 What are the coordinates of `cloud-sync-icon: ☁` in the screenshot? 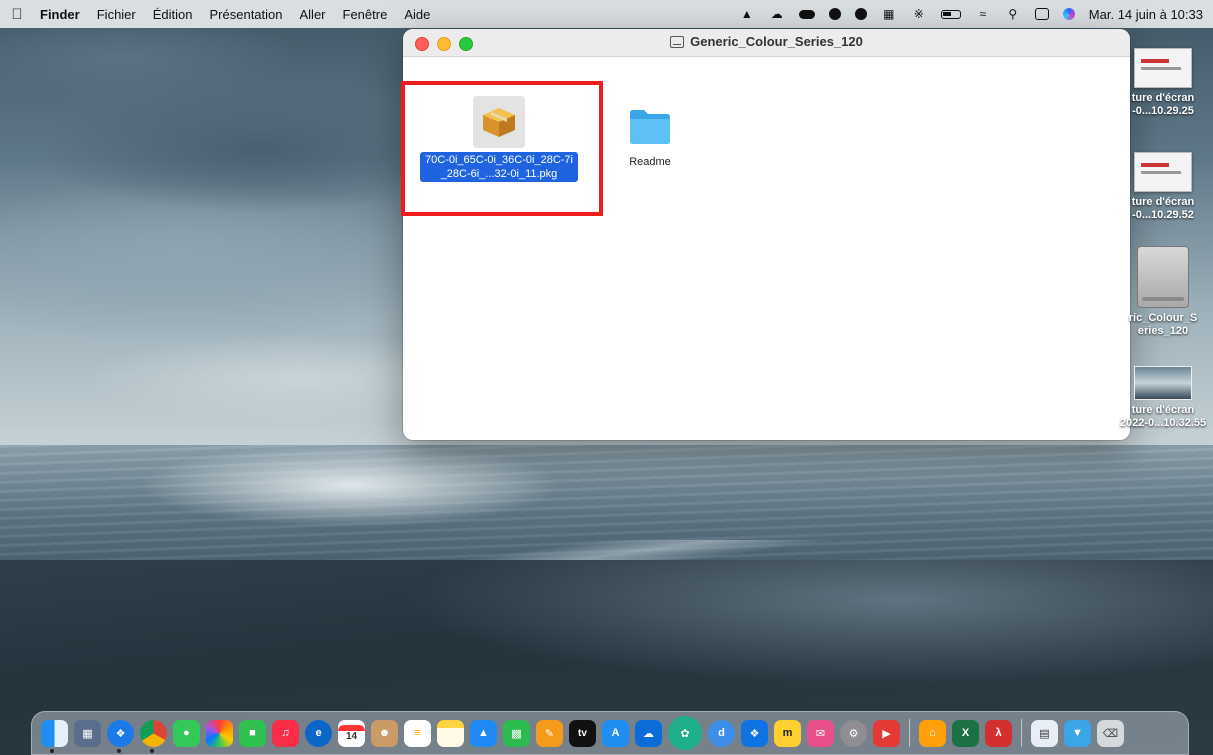 It's located at (777, 14).